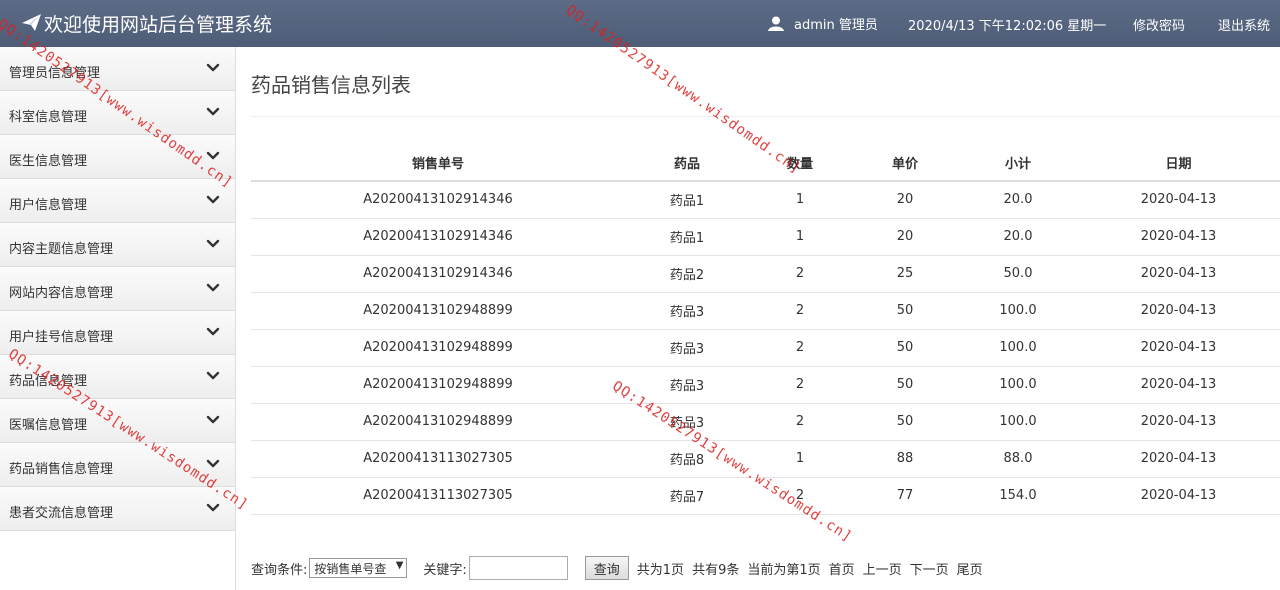 This screenshot has height=590, width=1280. I want to click on table-cell: 药品7, so click(687, 496).